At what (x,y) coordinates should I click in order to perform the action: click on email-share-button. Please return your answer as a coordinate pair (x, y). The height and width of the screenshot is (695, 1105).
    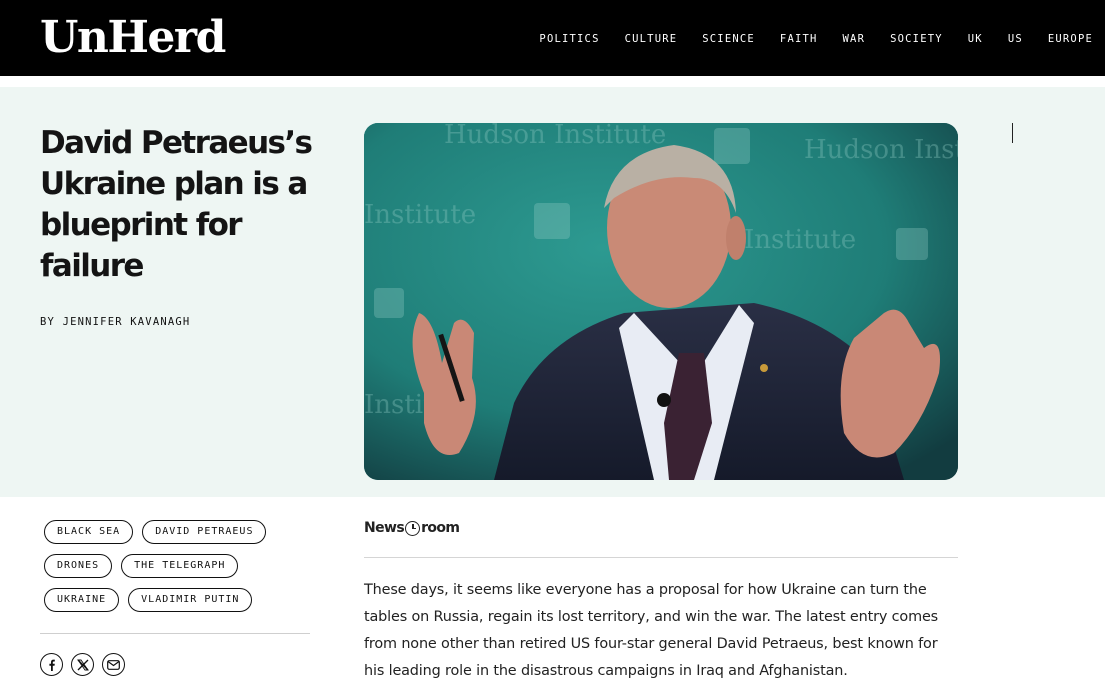
    Looking at the image, I should click on (113, 664).